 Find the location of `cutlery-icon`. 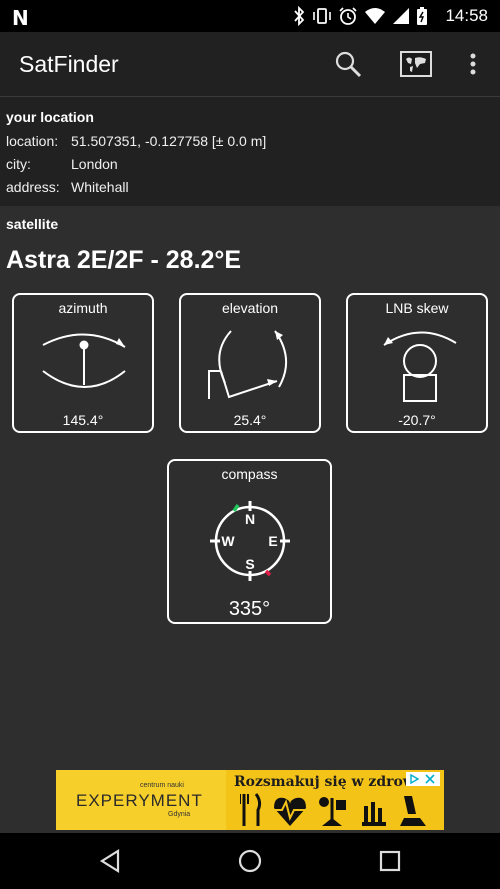

cutlery-icon is located at coordinates (251, 809).